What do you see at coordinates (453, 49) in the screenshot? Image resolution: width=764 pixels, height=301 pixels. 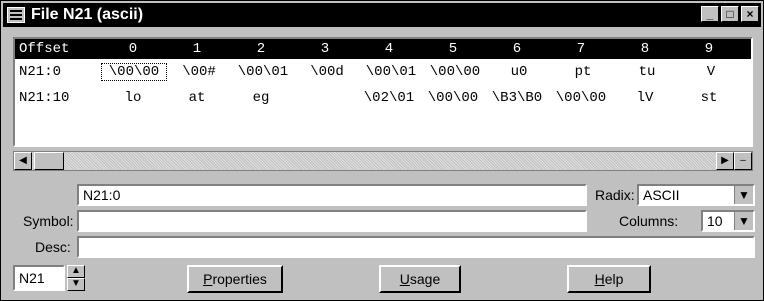 I see `column-header: 5` at bounding box center [453, 49].